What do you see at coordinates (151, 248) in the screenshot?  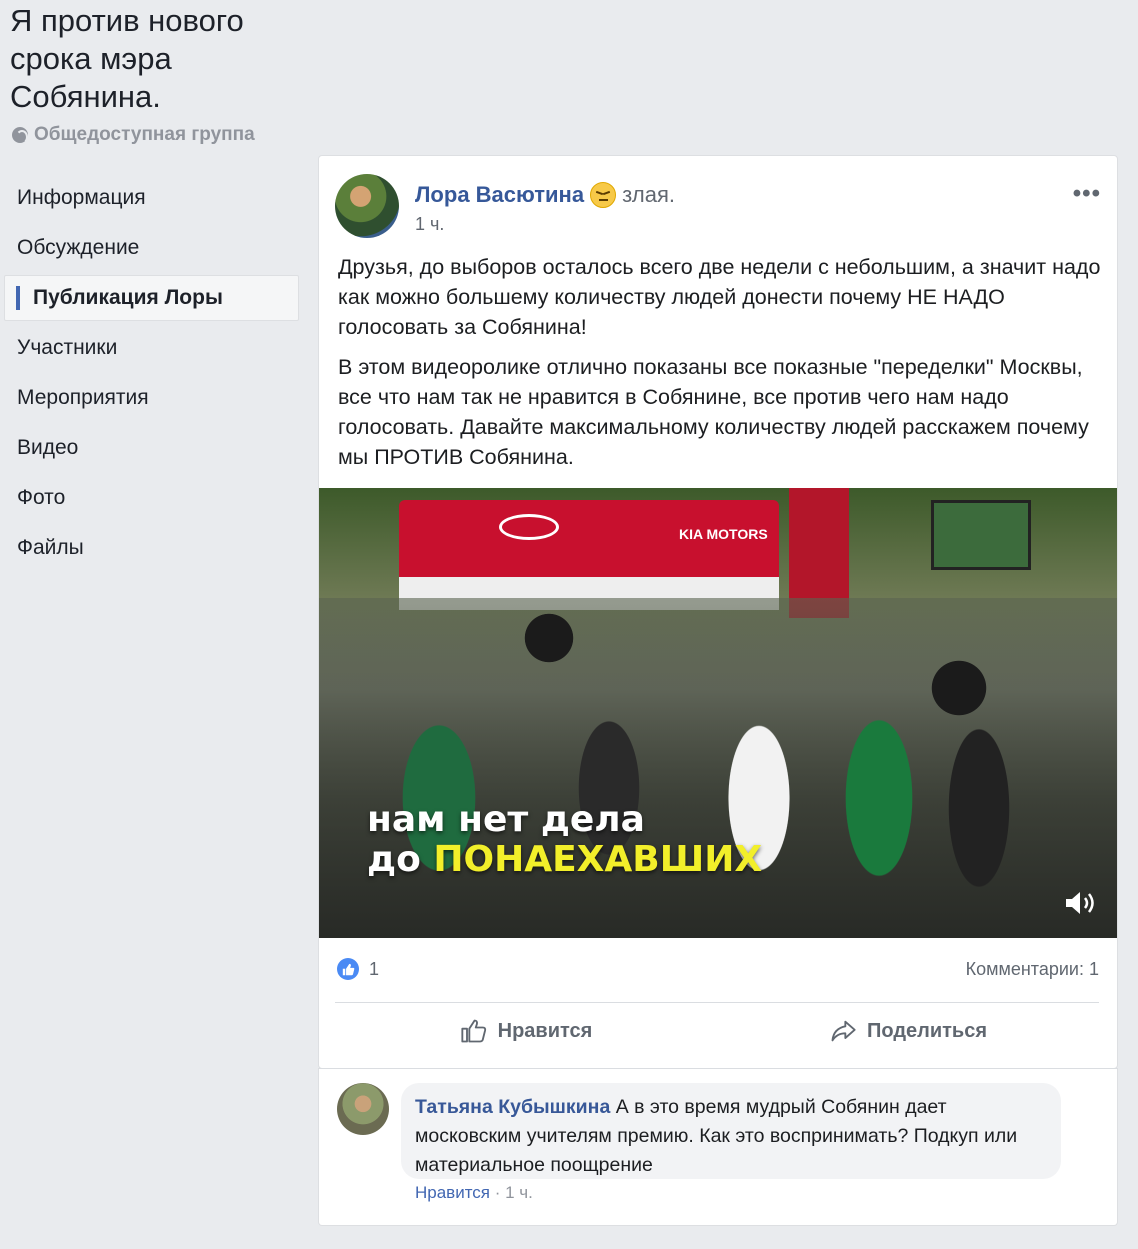 I see `nav-item-discussion: Обсуждение` at bounding box center [151, 248].